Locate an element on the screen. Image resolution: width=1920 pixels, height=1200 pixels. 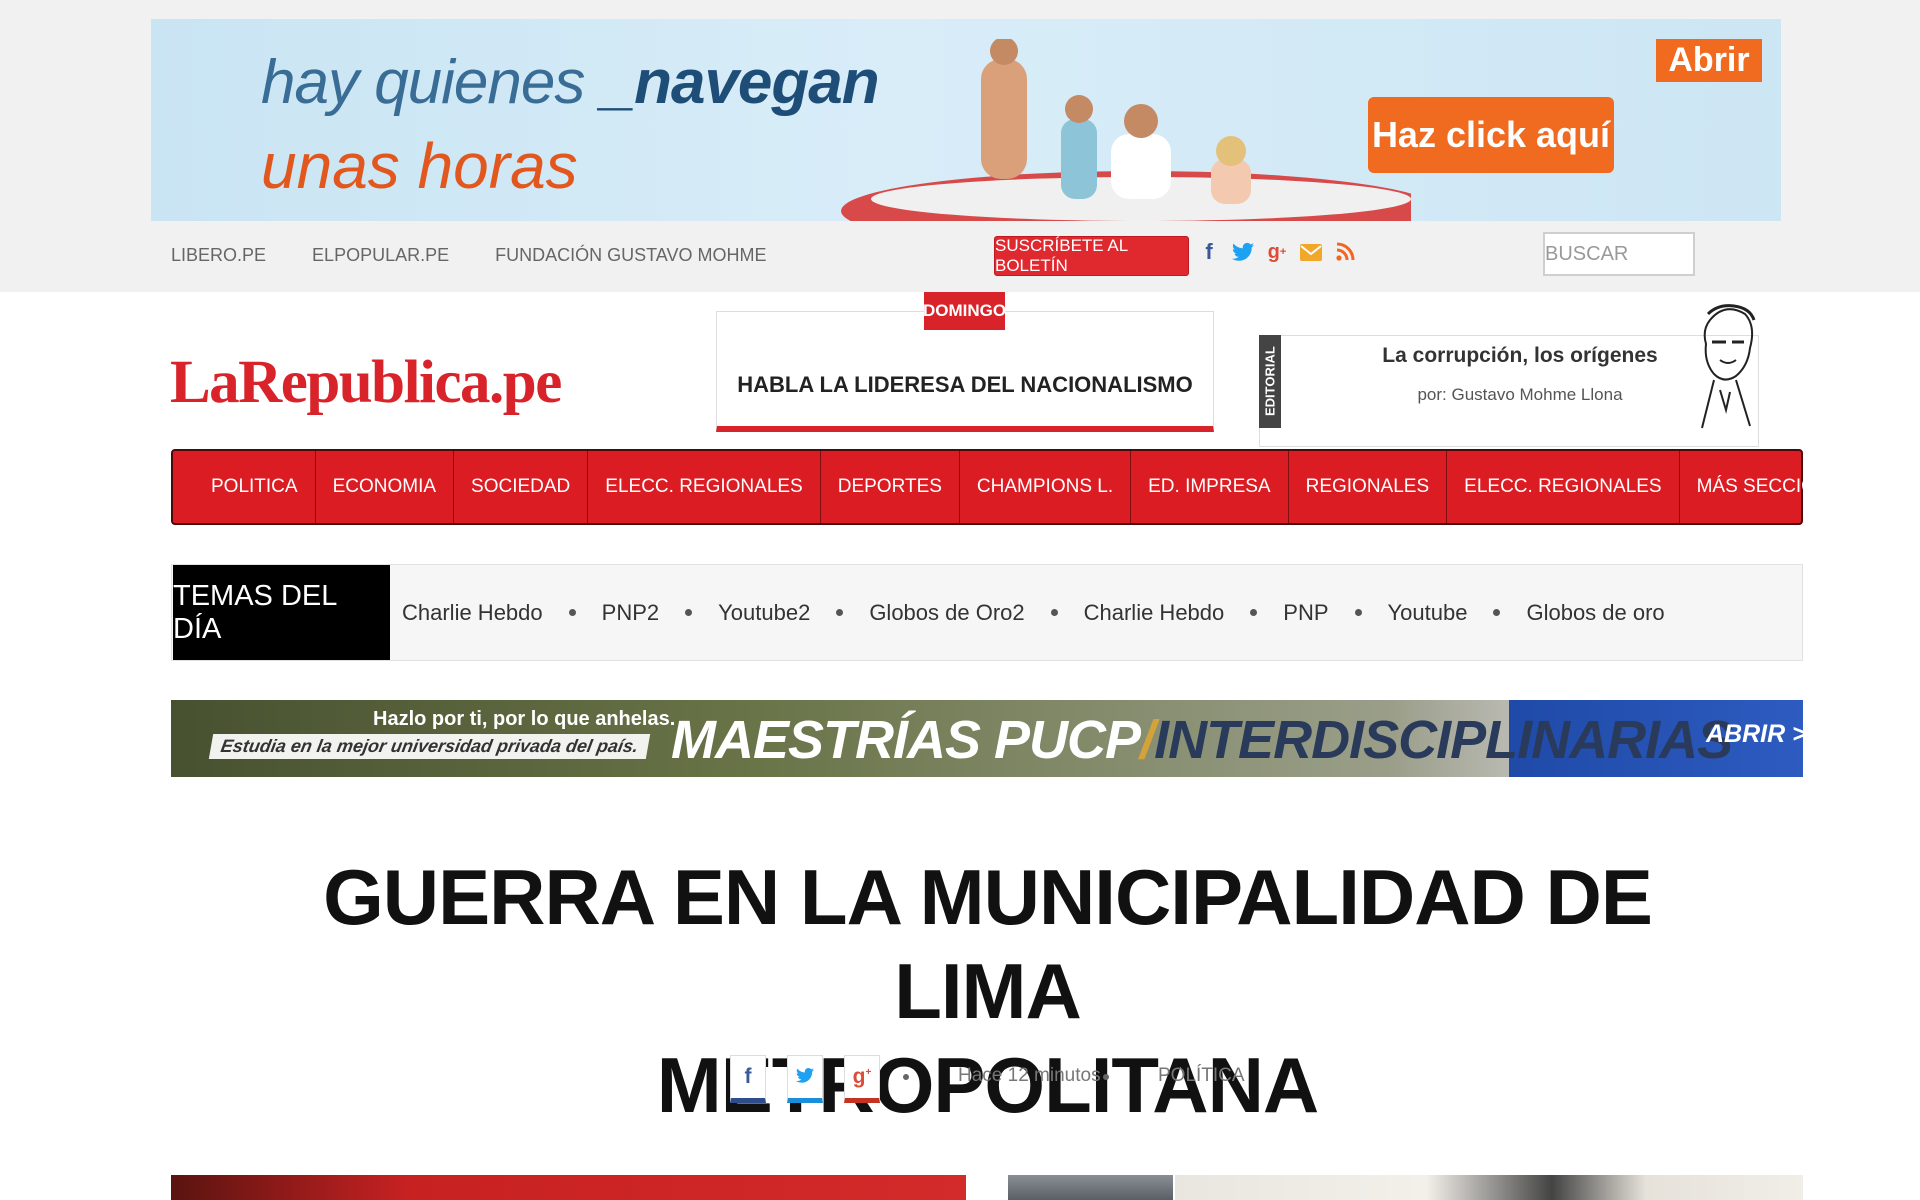
nav-more-label: MÁS SECCIONES is located at coordinates (1775, 486).